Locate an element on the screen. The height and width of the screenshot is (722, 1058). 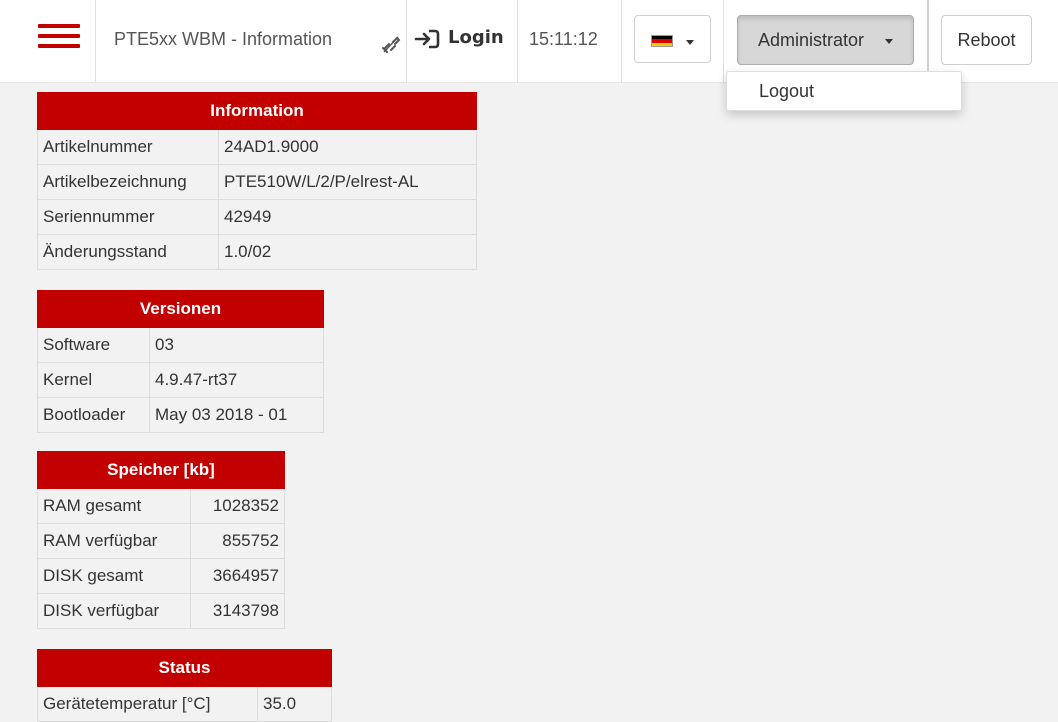
row-value: 1028352 is located at coordinates (237, 506).